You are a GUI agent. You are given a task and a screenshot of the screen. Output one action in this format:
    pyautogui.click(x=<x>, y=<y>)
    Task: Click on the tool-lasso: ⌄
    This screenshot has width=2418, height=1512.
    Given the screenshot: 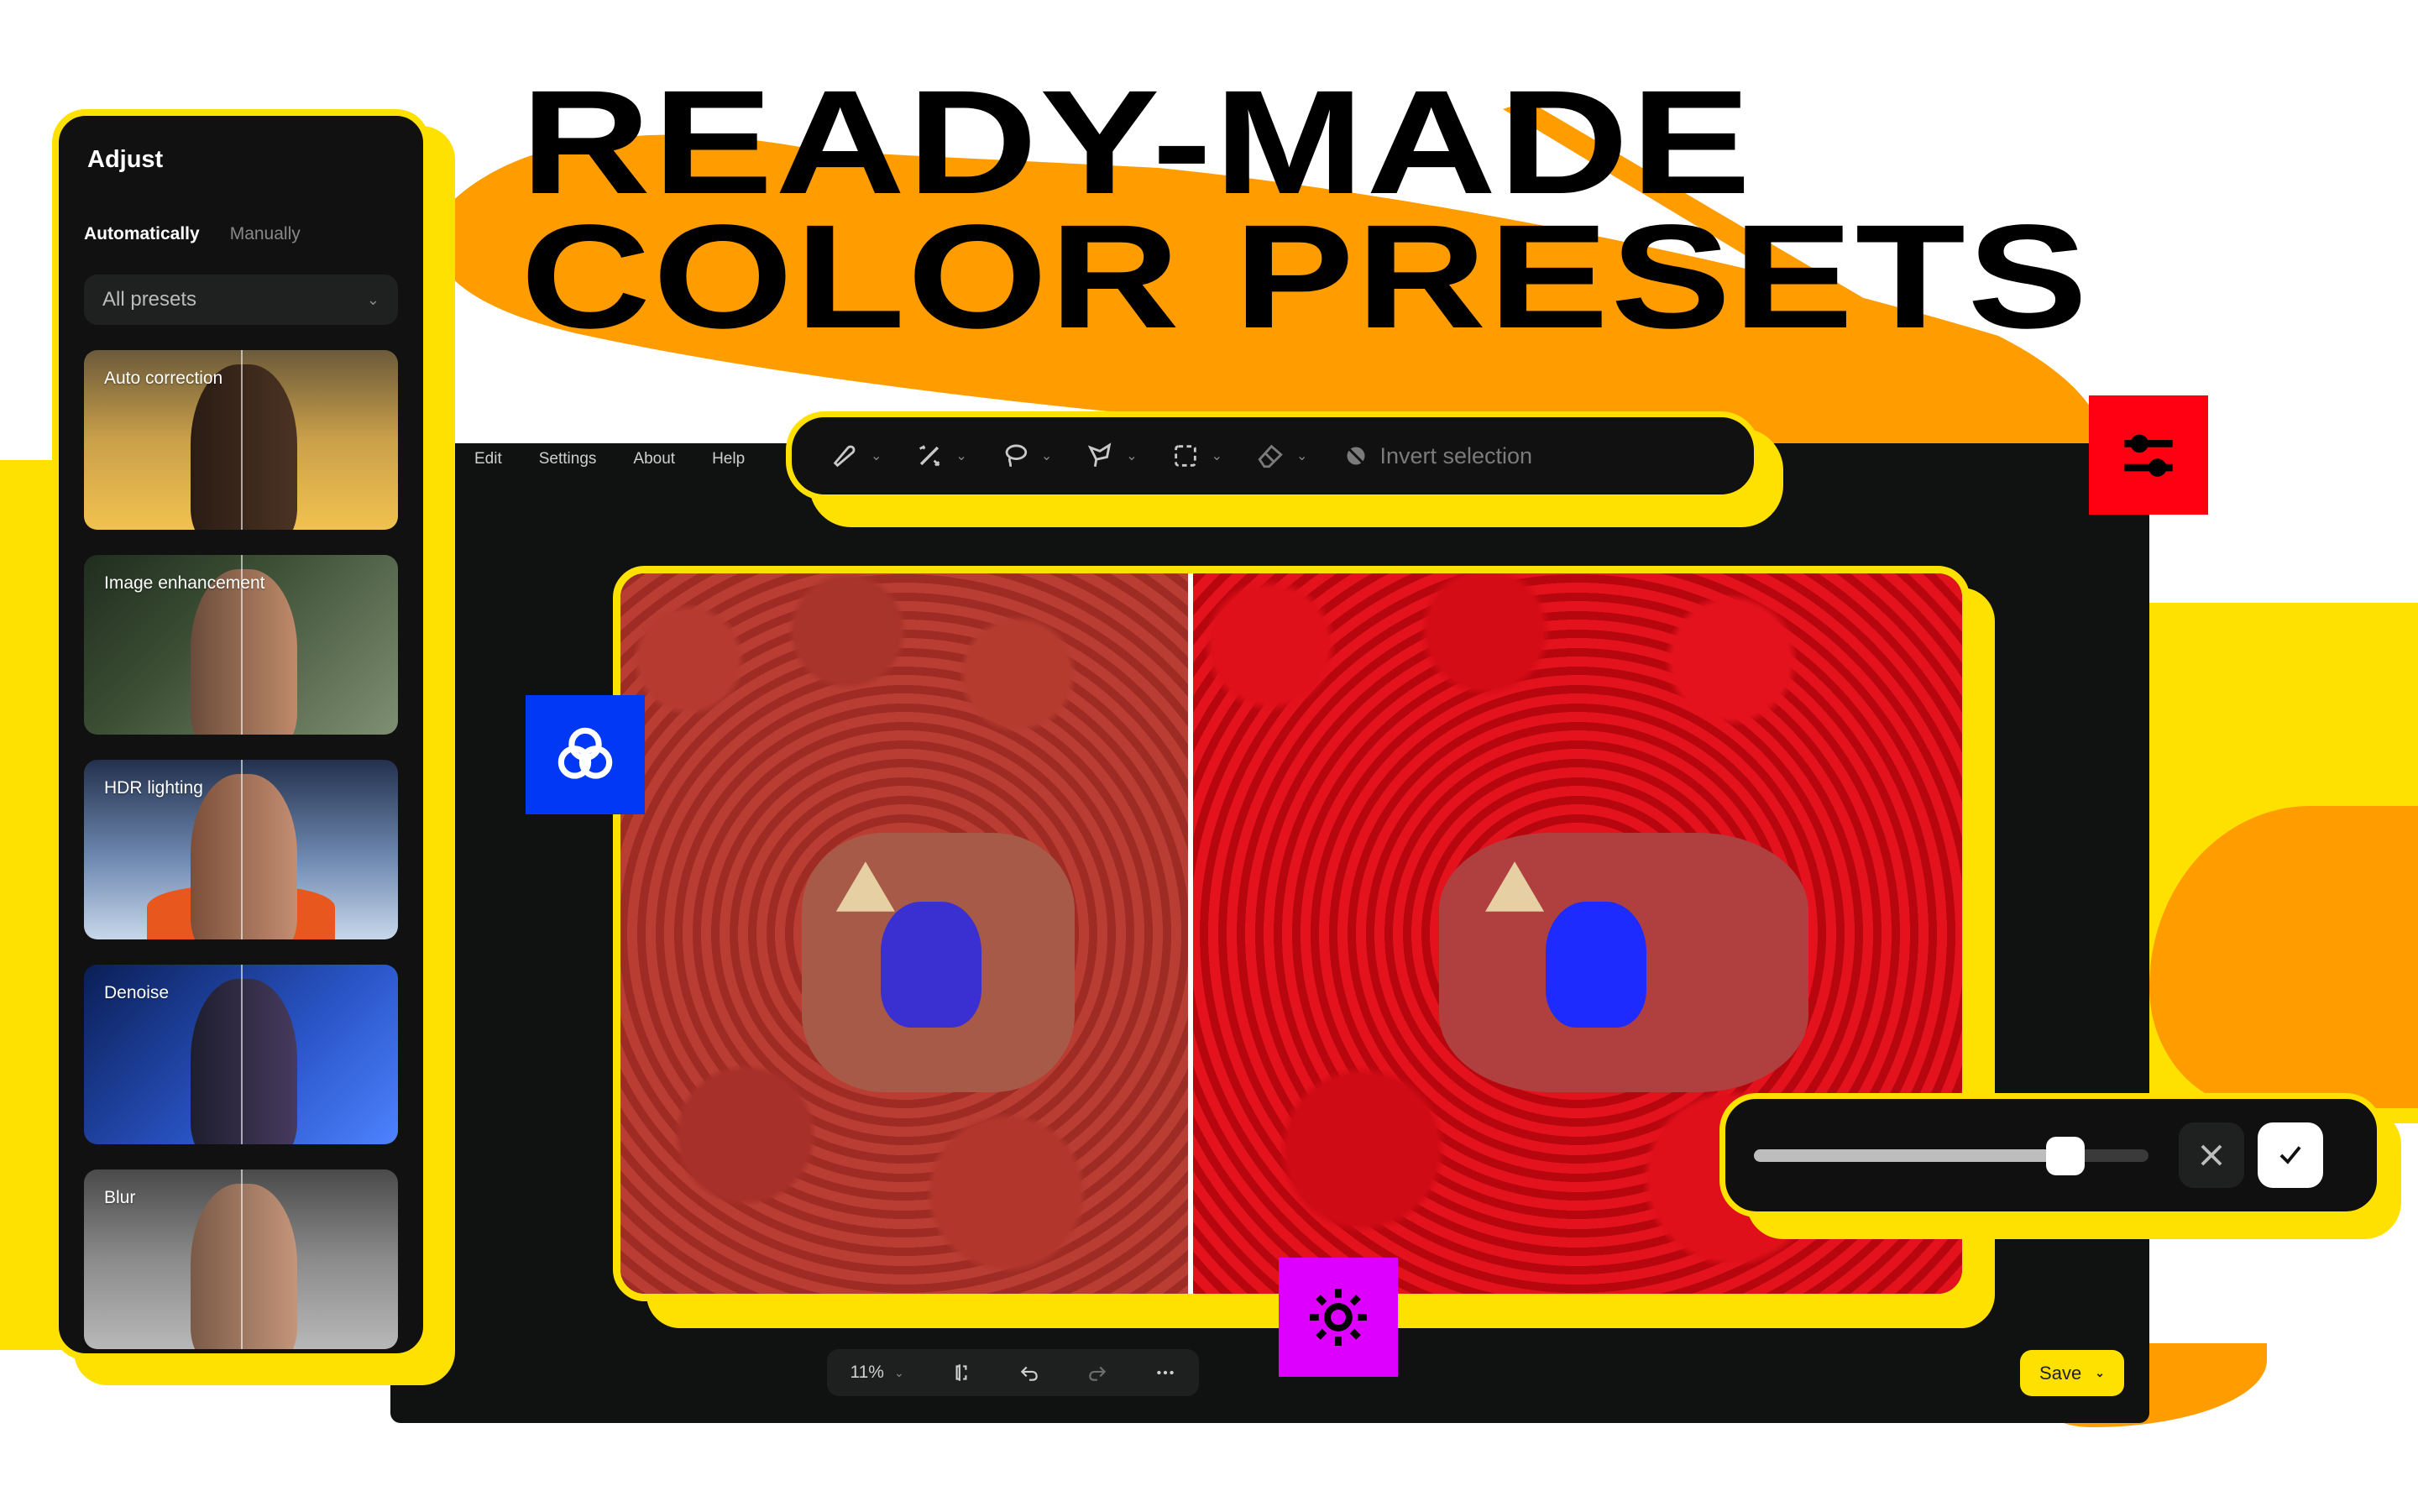 What is the action you would take?
    pyautogui.click(x=1026, y=456)
    